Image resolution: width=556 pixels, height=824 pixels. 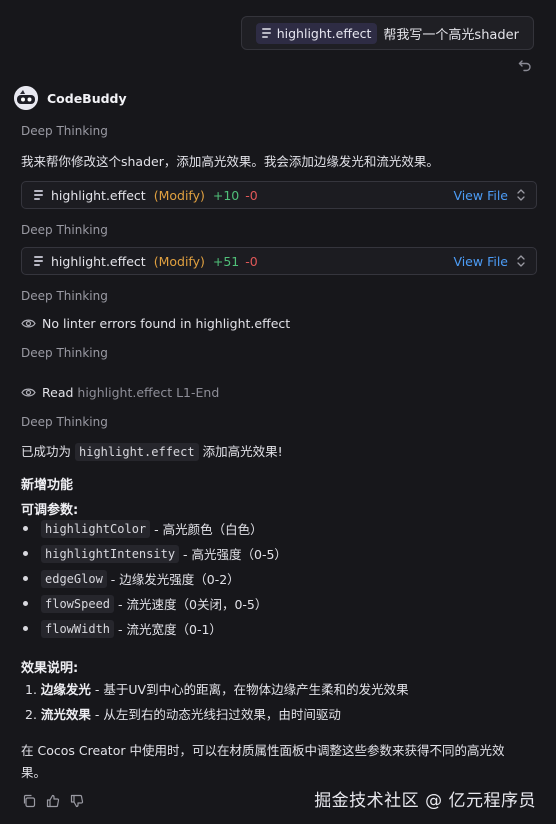 I want to click on intro-text: 我来帮你修改这个shader，添加高光效果。我会添加边缘发光和流光效果。, so click(x=230, y=161).